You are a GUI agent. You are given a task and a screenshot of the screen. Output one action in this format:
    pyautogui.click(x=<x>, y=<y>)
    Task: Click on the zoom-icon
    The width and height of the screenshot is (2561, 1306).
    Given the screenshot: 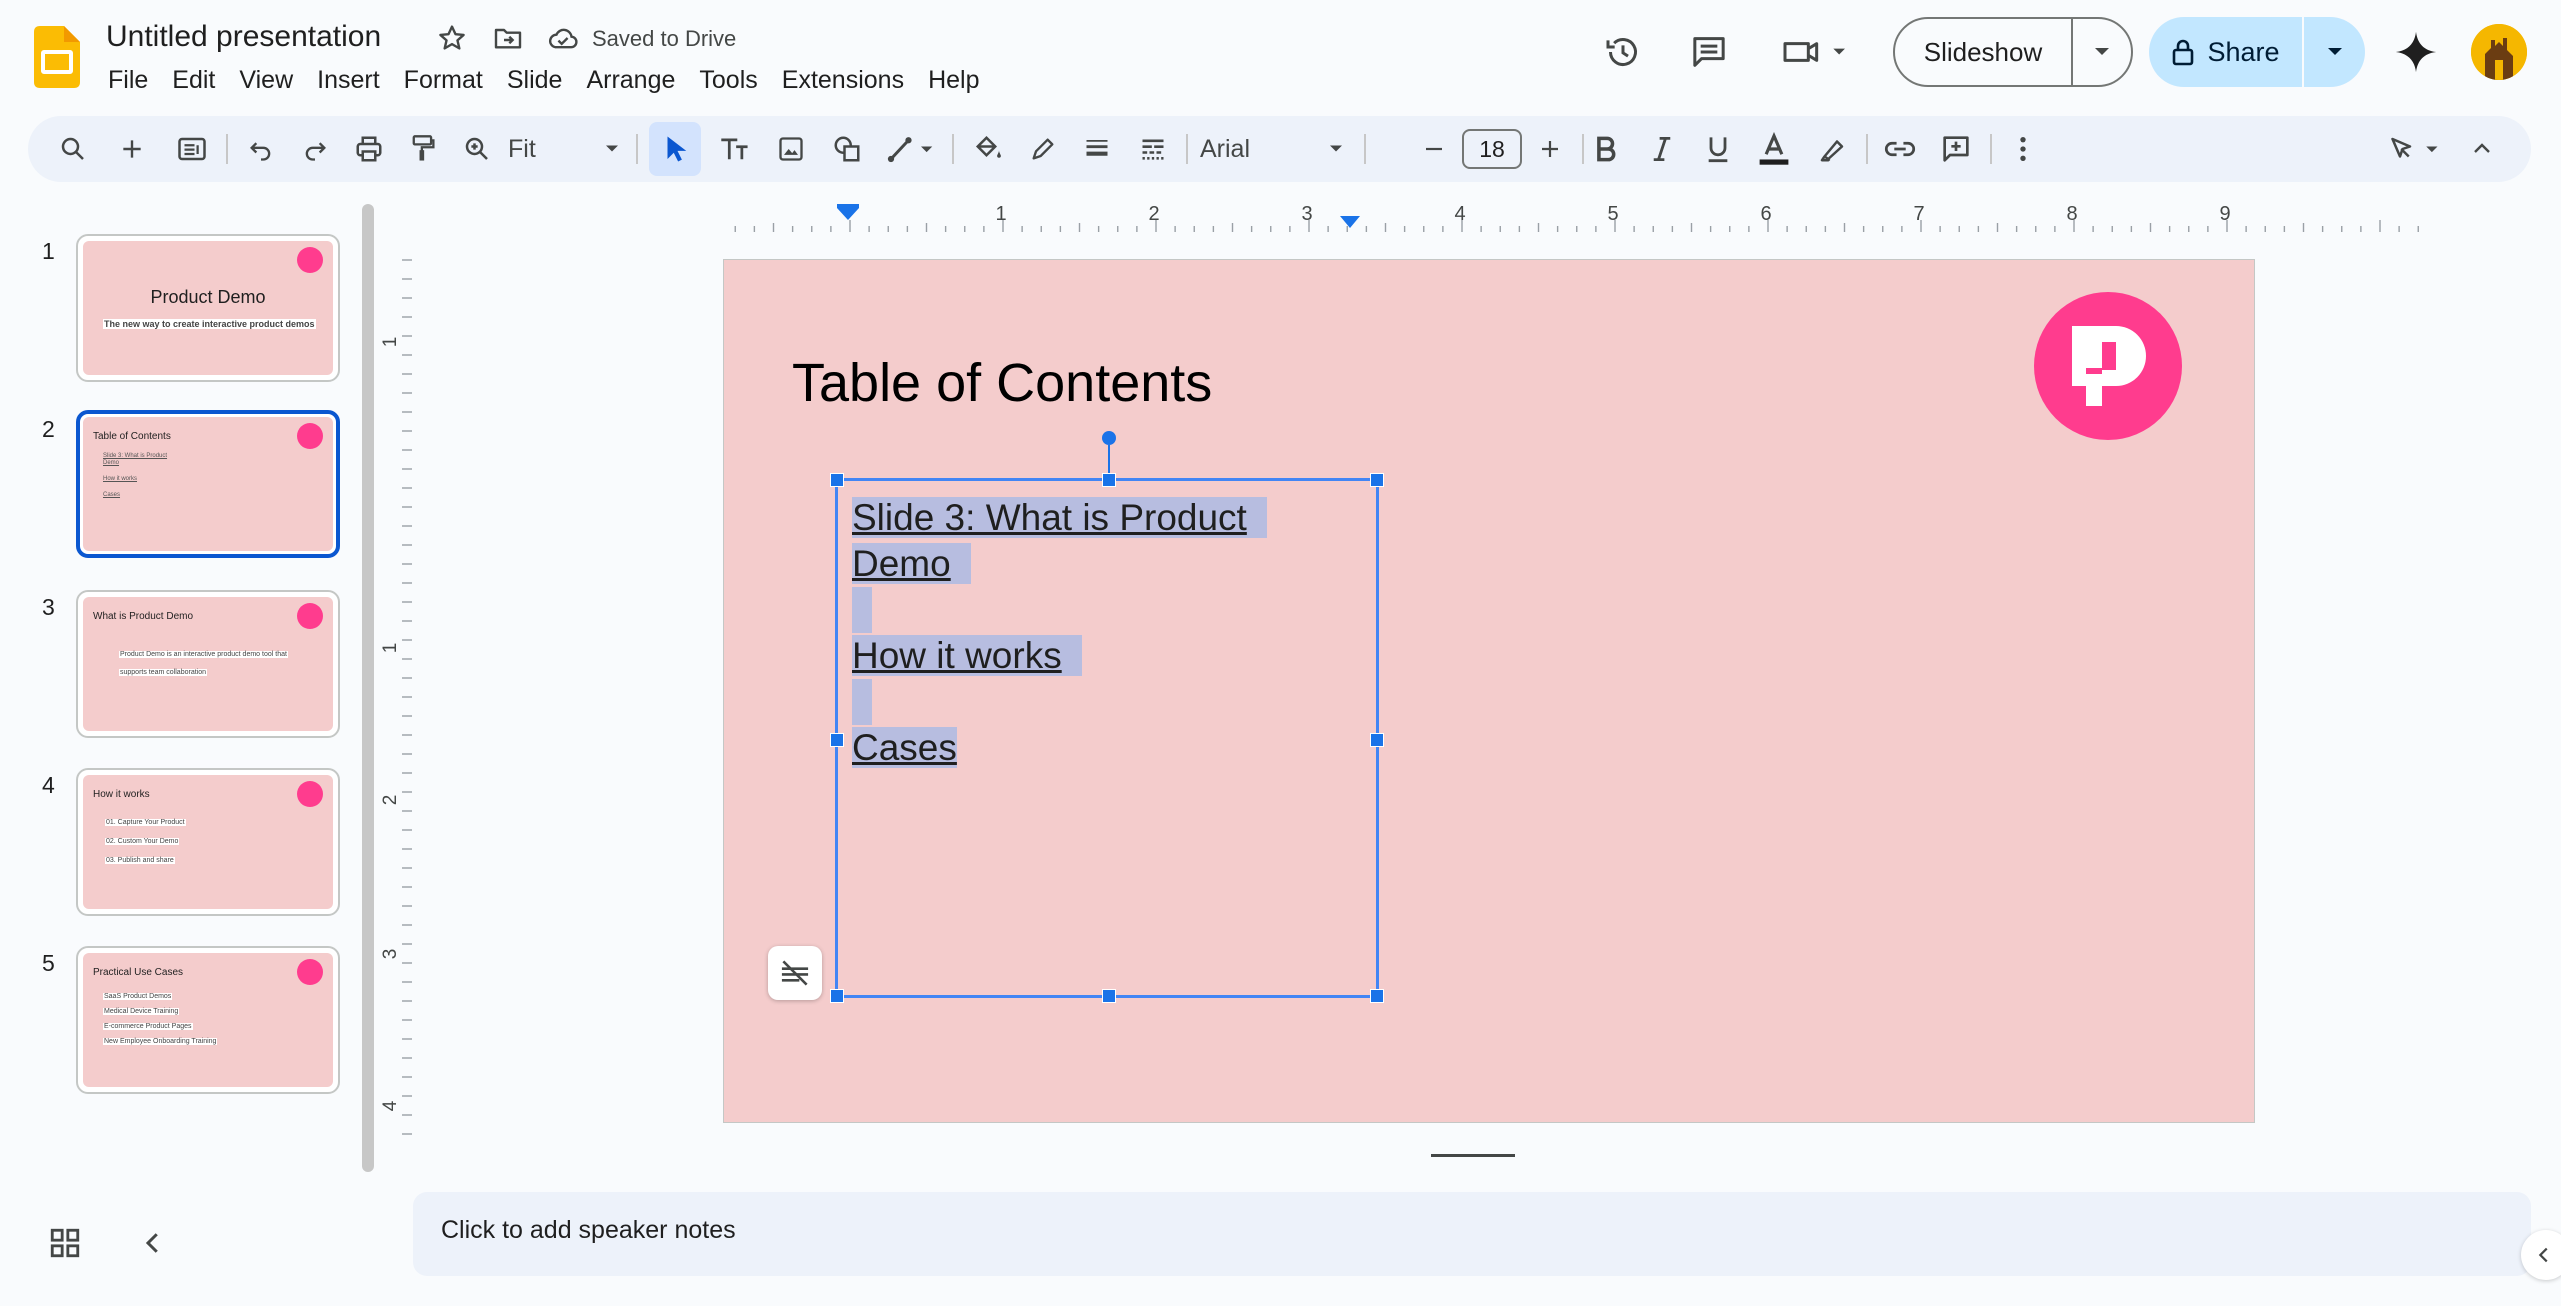 What is the action you would take?
    pyautogui.click(x=477, y=149)
    